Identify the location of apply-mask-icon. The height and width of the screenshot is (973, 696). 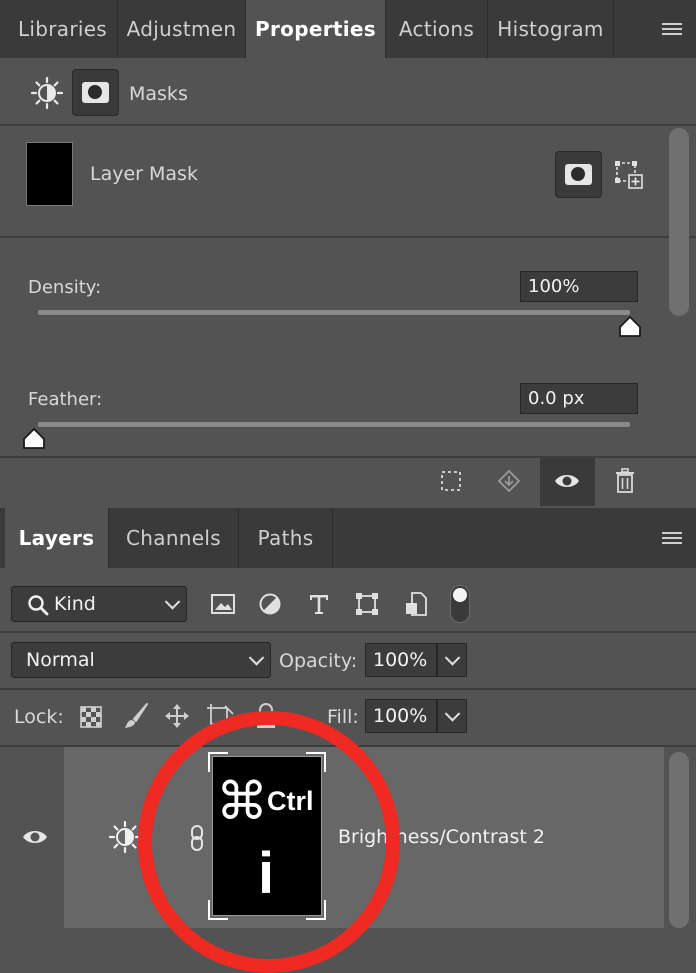
(509, 481).